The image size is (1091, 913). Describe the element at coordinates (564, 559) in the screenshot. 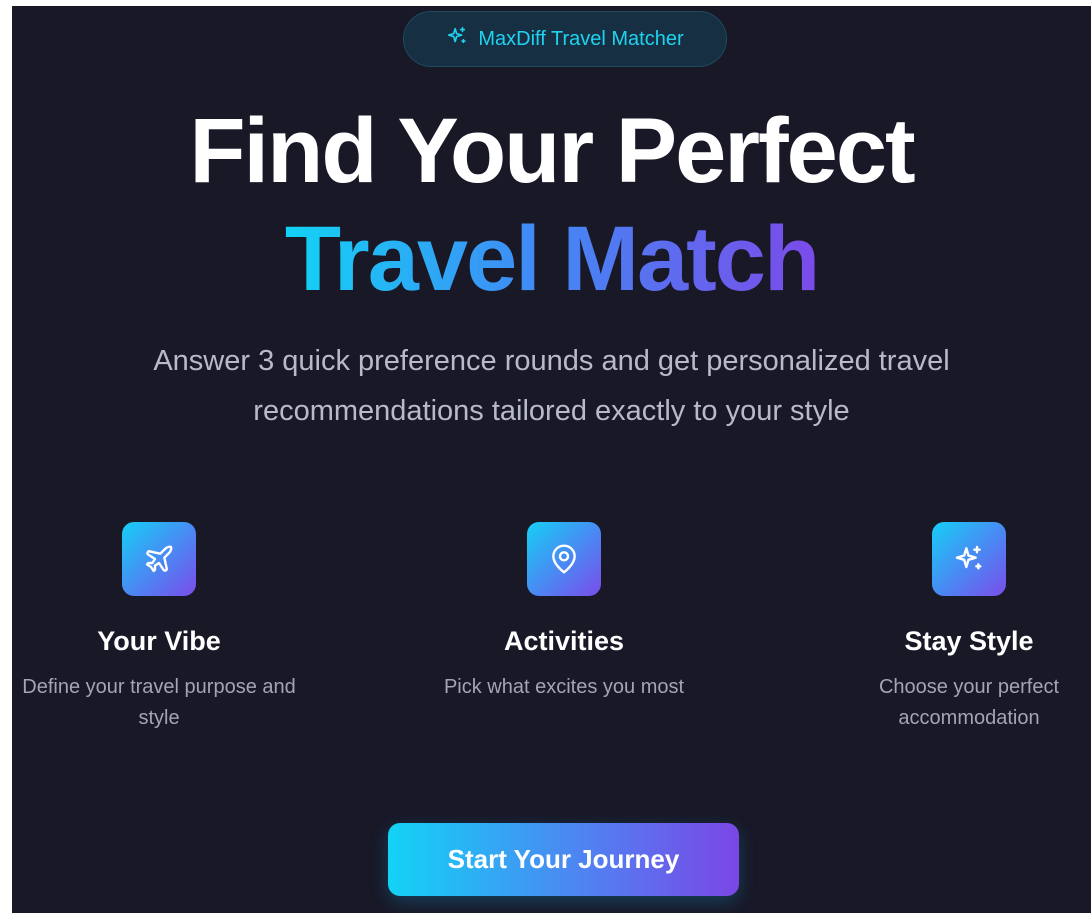

I see `map-pin-icon` at that location.